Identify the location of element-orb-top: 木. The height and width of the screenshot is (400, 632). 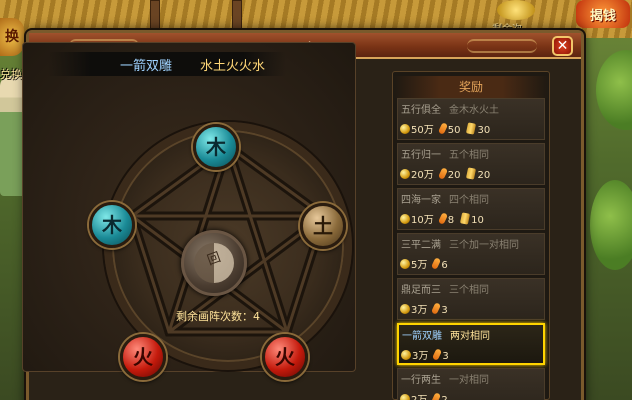
(216, 147).